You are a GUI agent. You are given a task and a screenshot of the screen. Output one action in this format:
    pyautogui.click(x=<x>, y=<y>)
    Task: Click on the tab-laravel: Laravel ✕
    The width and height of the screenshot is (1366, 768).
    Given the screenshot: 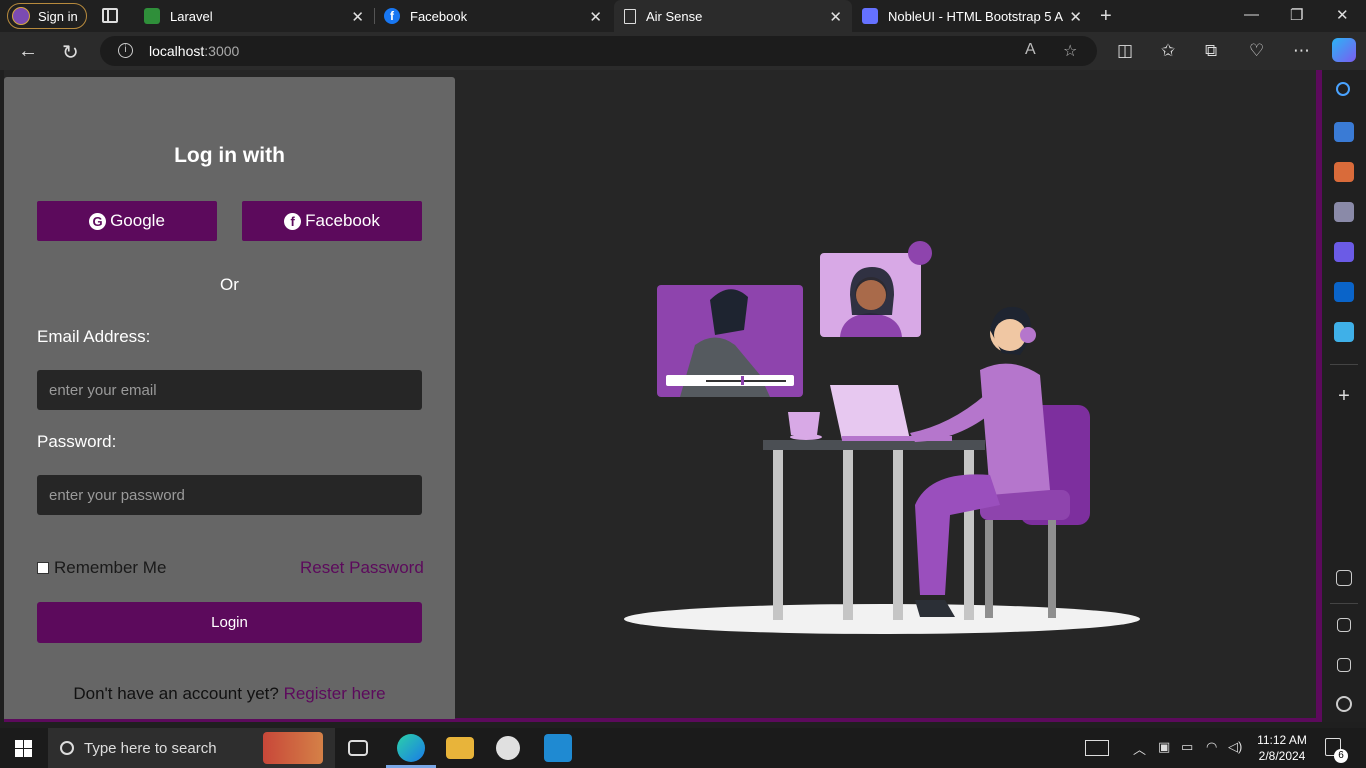 What is the action you would take?
    pyautogui.click(x=254, y=16)
    